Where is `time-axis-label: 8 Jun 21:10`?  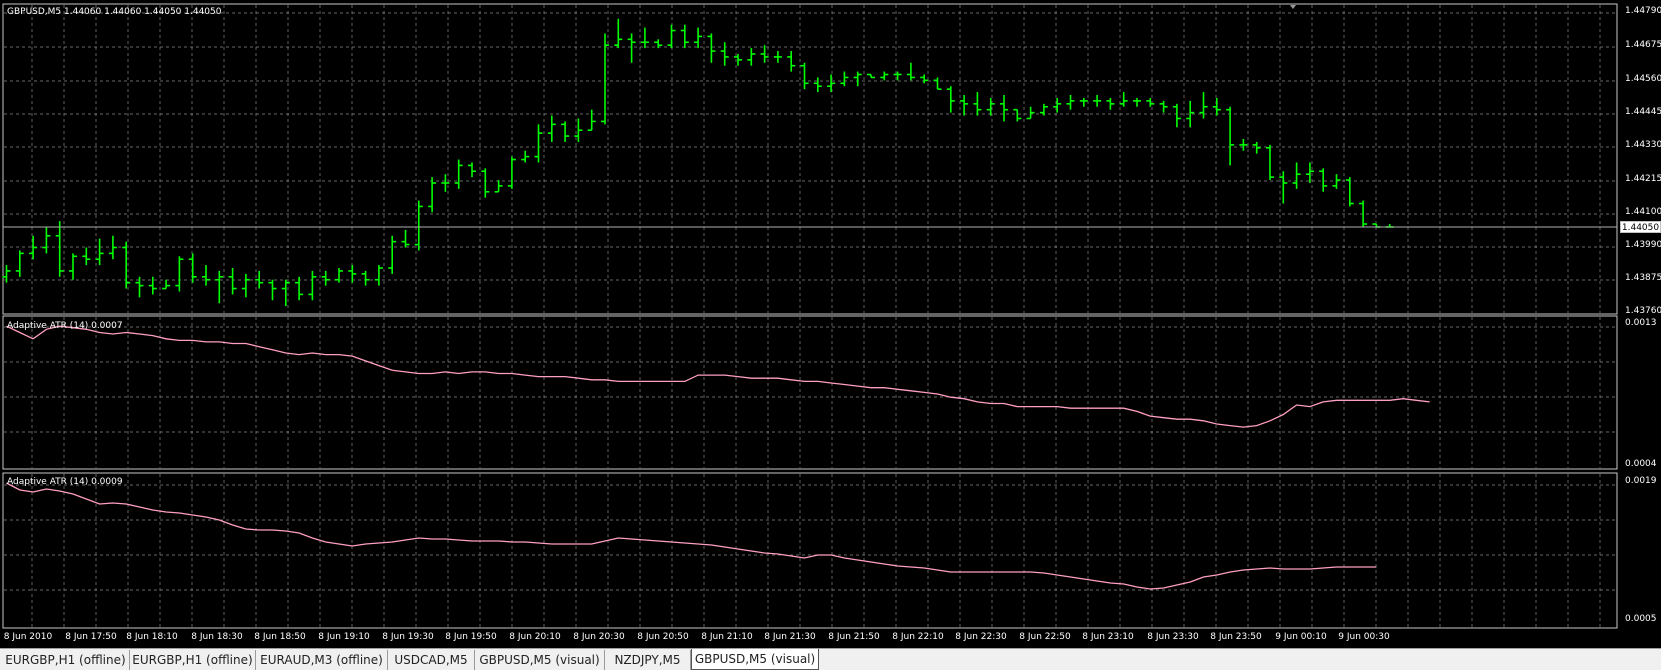
time-axis-label: 8 Jun 21:10 is located at coordinates (727, 637).